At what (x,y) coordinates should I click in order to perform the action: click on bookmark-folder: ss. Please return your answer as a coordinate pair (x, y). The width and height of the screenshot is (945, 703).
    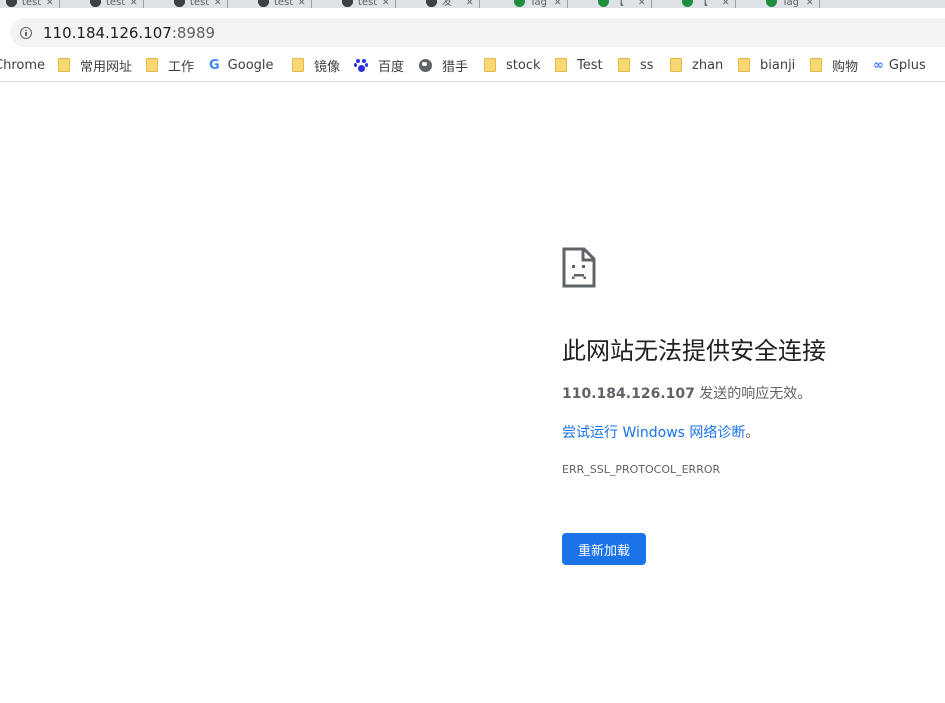
    Looking at the image, I should click on (636, 65).